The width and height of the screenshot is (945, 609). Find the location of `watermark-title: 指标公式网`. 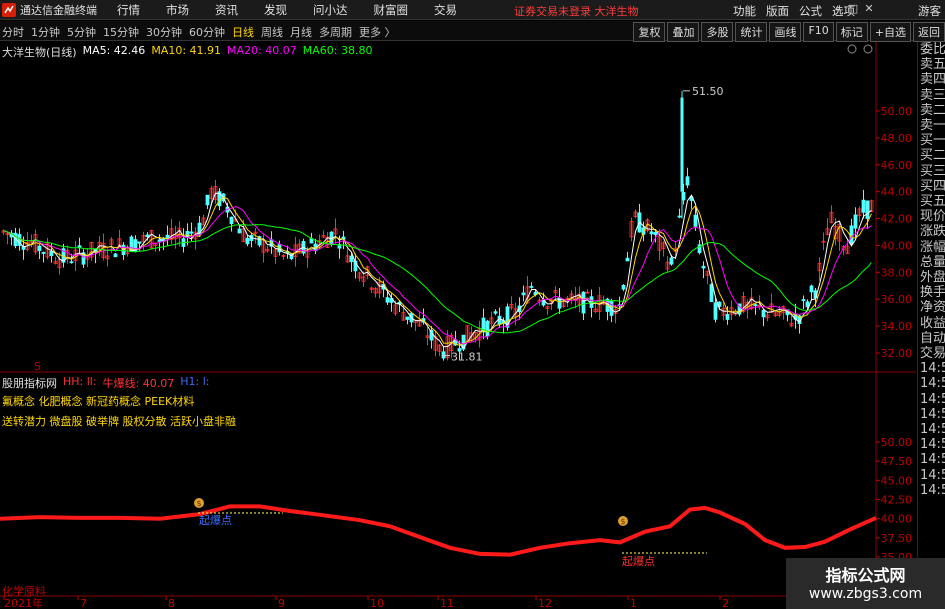

watermark-title: 指标公式网 is located at coordinates (865, 575).